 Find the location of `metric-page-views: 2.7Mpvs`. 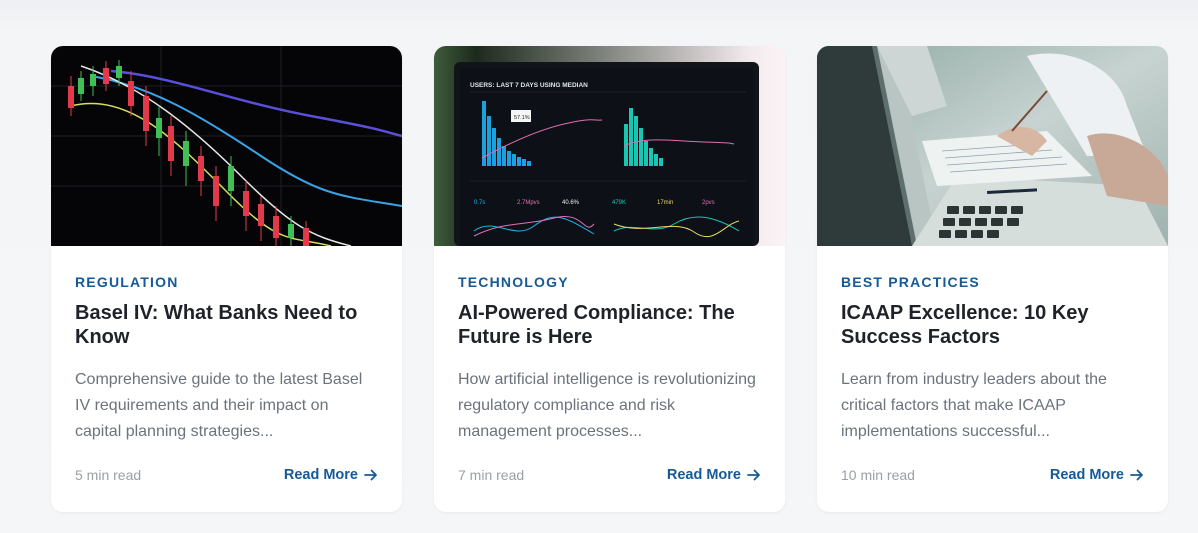

metric-page-views: 2.7Mpvs is located at coordinates (528, 203).